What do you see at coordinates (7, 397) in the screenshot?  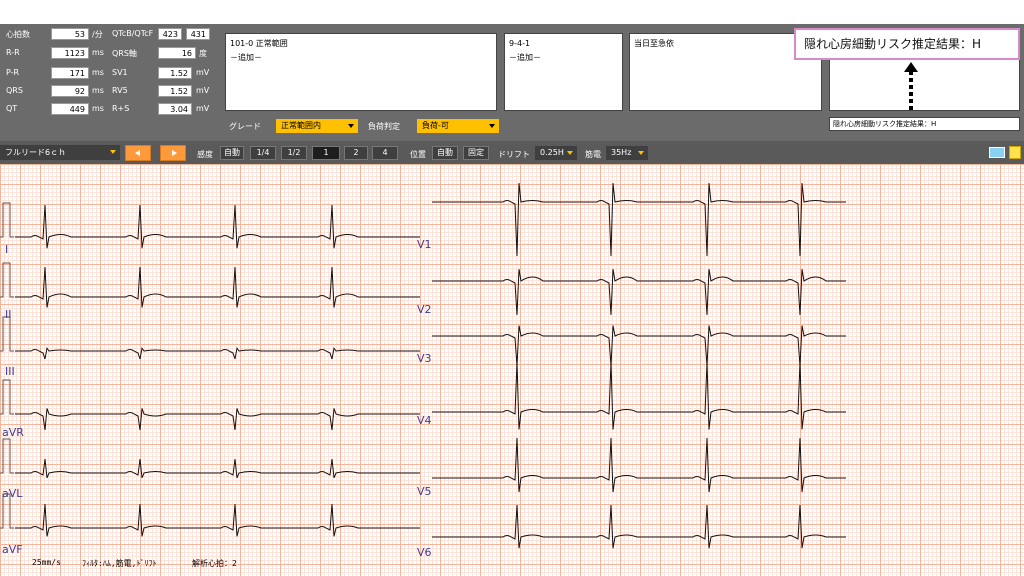 I see `calibration-aVR` at bounding box center [7, 397].